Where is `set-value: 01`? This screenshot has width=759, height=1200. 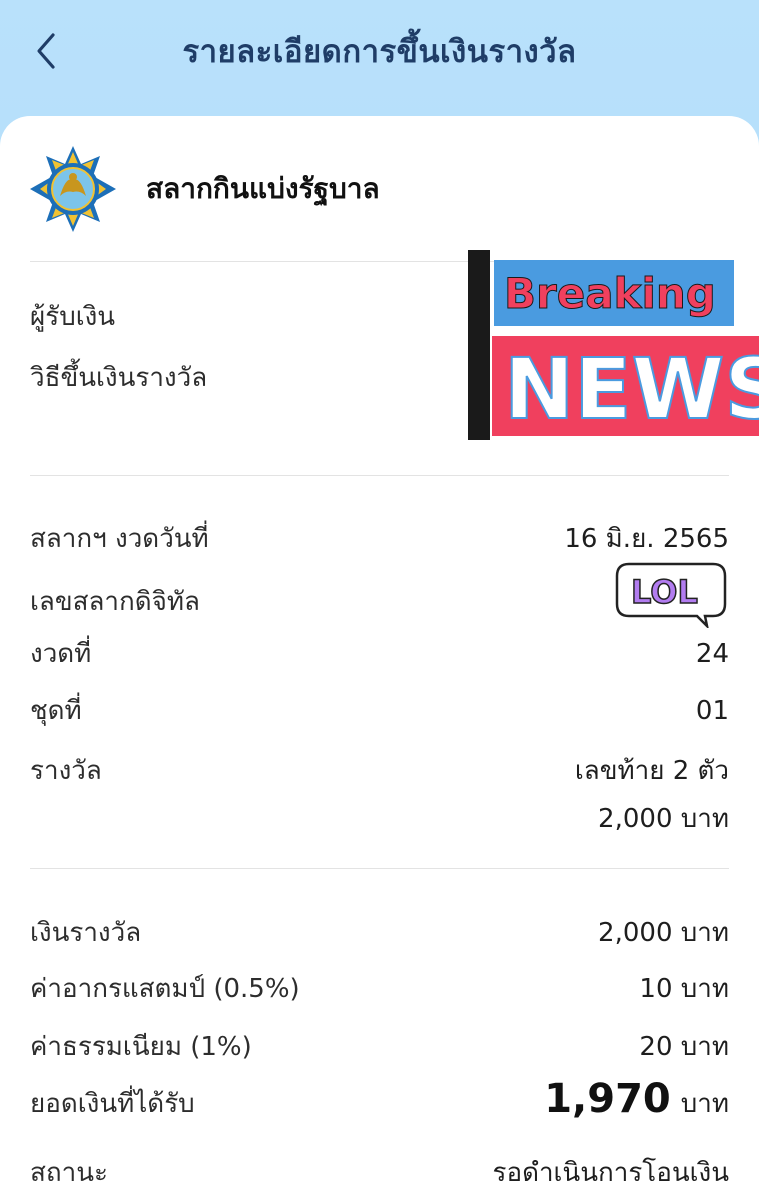 set-value: 01 is located at coordinates (712, 710).